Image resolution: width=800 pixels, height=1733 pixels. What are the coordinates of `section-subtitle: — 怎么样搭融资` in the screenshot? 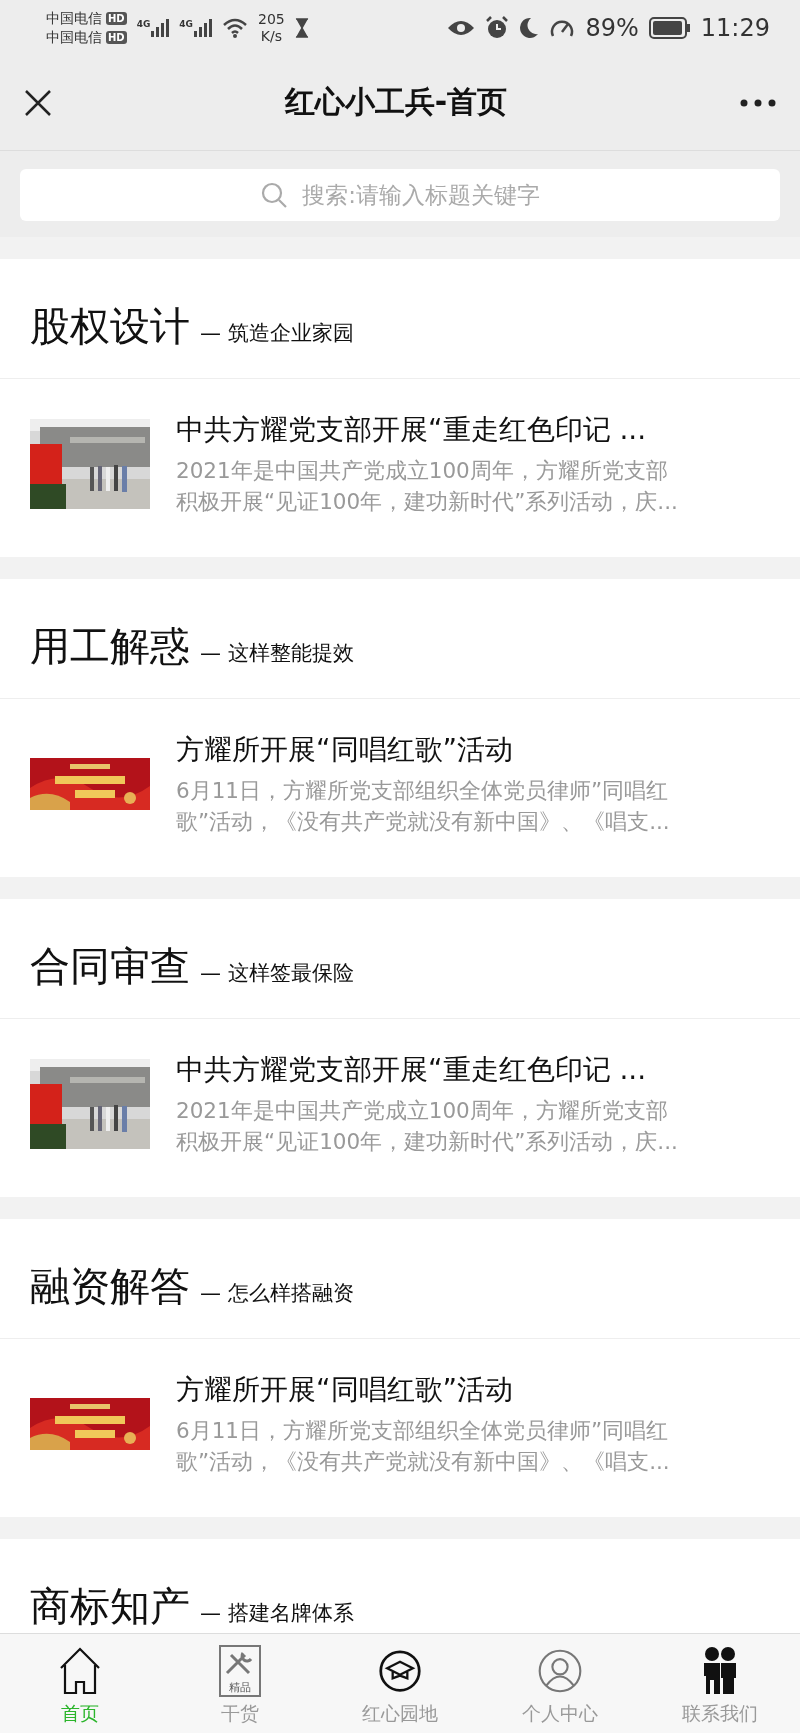 It's located at (277, 1293).